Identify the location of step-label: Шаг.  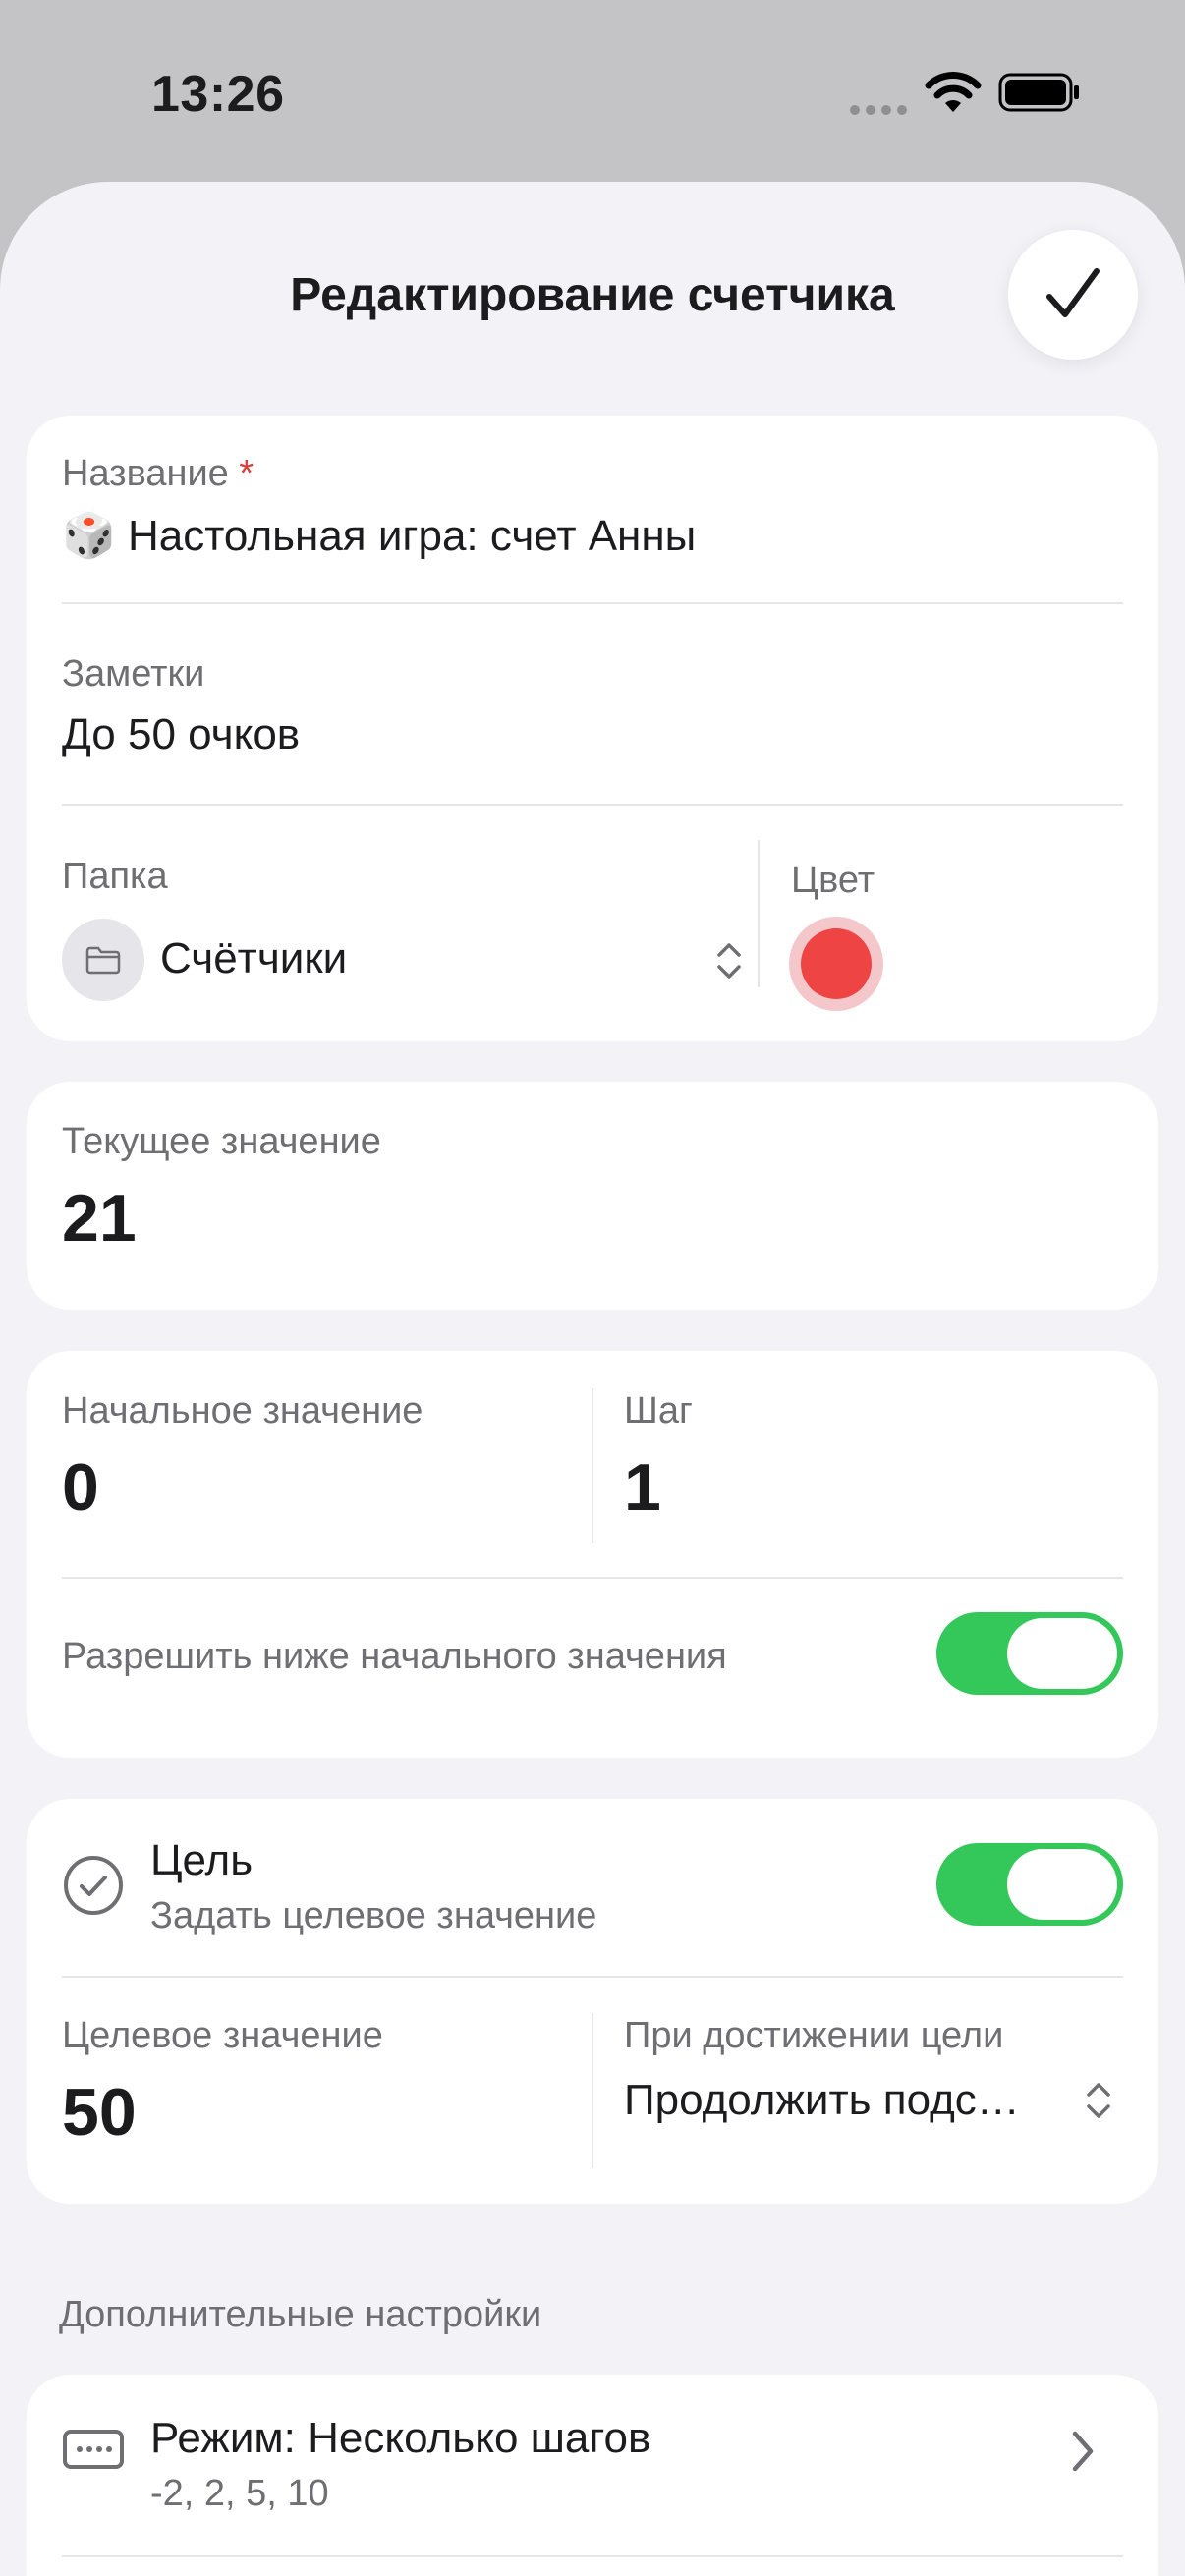
(658, 1410).